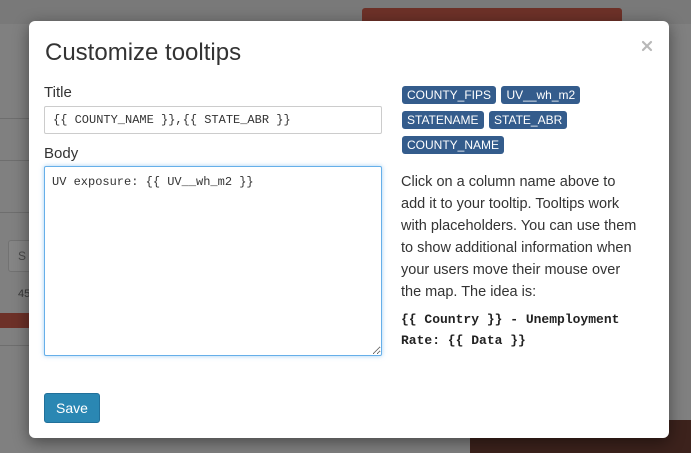 The width and height of the screenshot is (691, 453). What do you see at coordinates (453, 145) in the screenshot?
I see `column-chip-county-name: COUNTY_NAME` at bounding box center [453, 145].